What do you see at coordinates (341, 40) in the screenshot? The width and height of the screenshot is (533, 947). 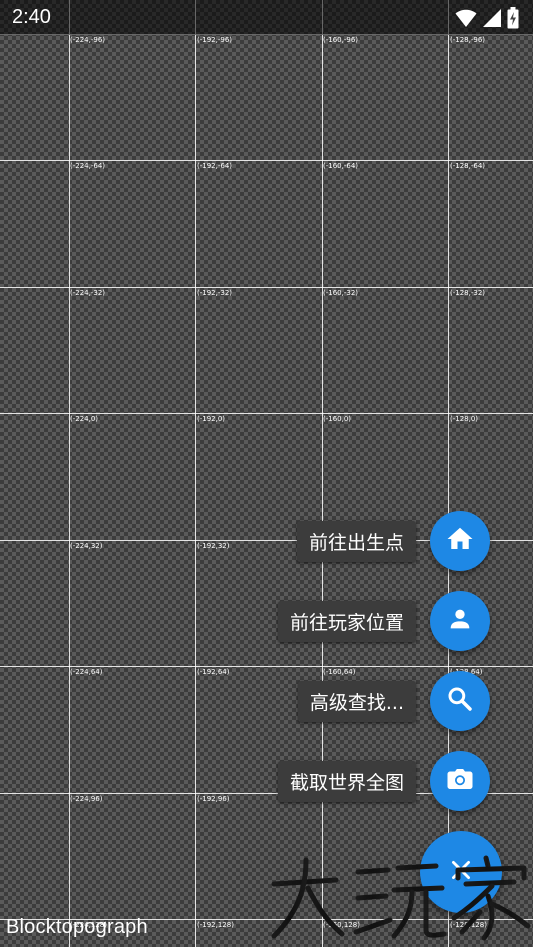 I see `coord-label: (-160,-96)` at bounding box center [341, 40].